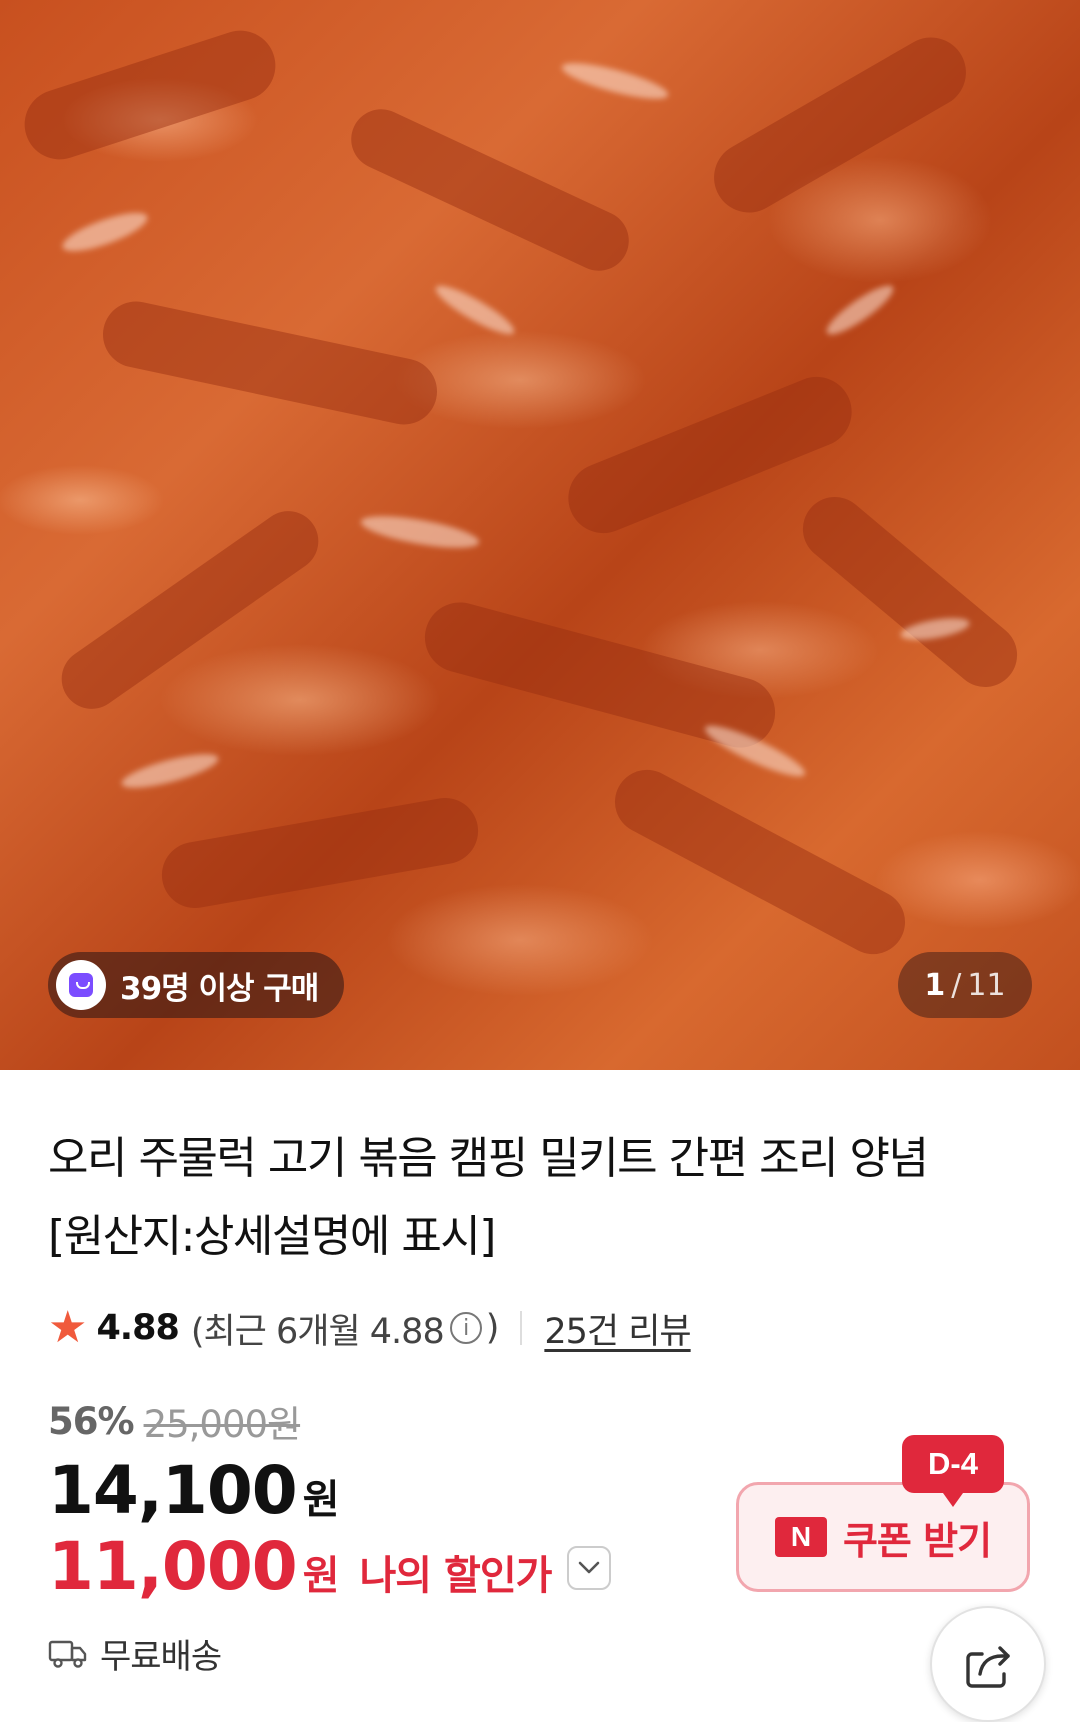  What do you see at coordinates (81, 985) in the screenshot?
I see `shopping-bag-icon` at bounding box center [81, 985].